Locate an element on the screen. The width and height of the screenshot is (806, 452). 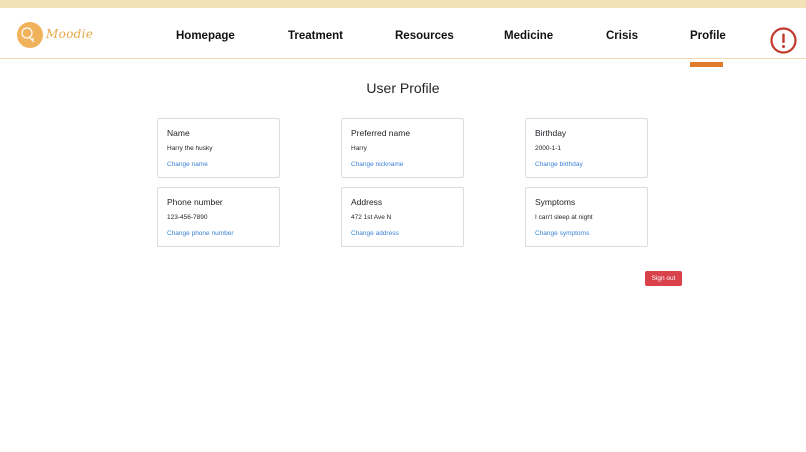
profile-card-name: Name Harry the husky Change name is located at coordinates (218, 148).